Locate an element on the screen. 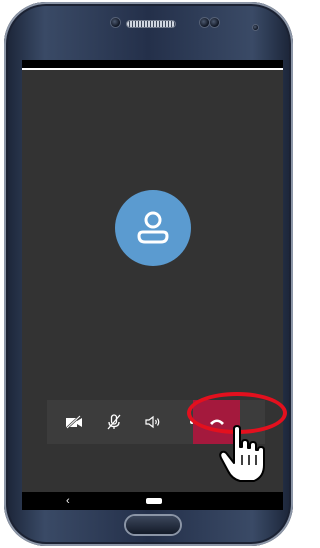 The width and height of the screenshot is (320, 548). nav-back-button: ‹ is located at coordinates (68, 501).